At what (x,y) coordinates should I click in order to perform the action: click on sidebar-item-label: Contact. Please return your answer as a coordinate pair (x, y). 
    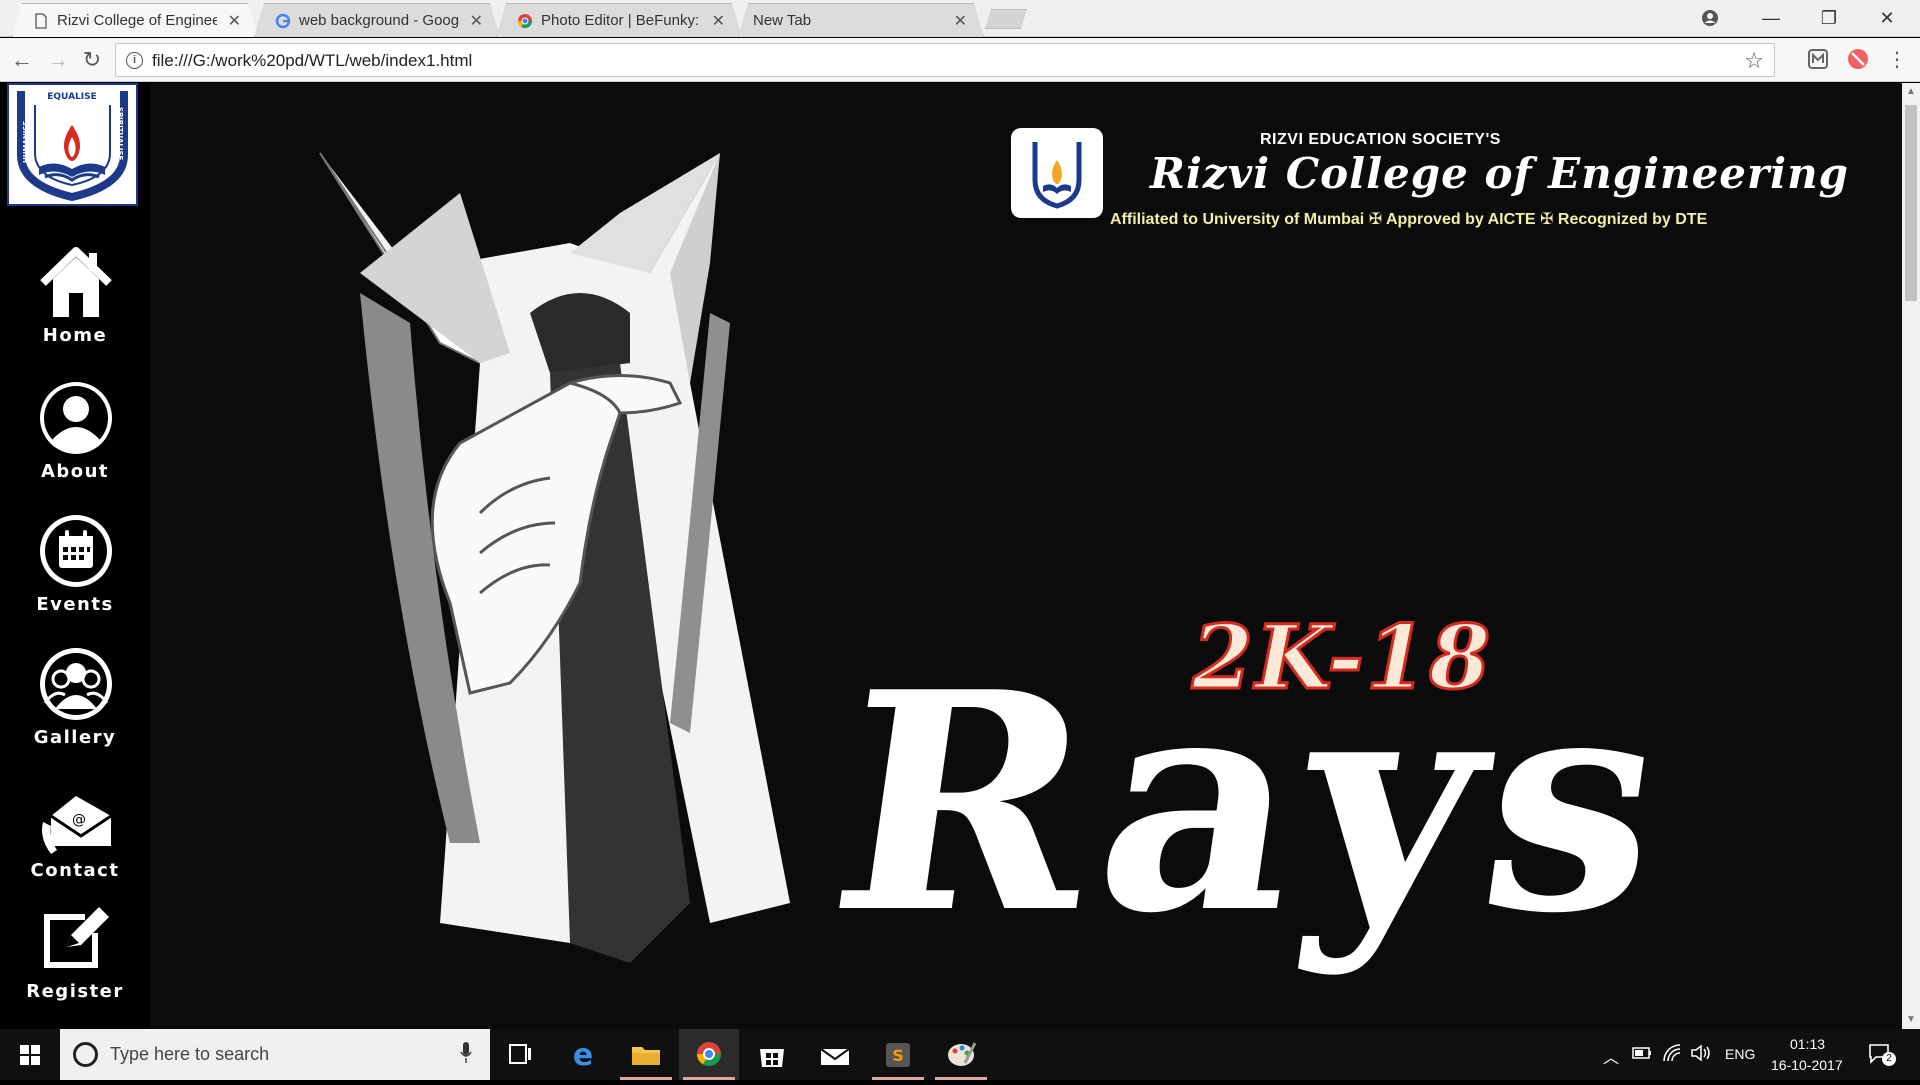
    Looking at the image, I should click on (75, 870).